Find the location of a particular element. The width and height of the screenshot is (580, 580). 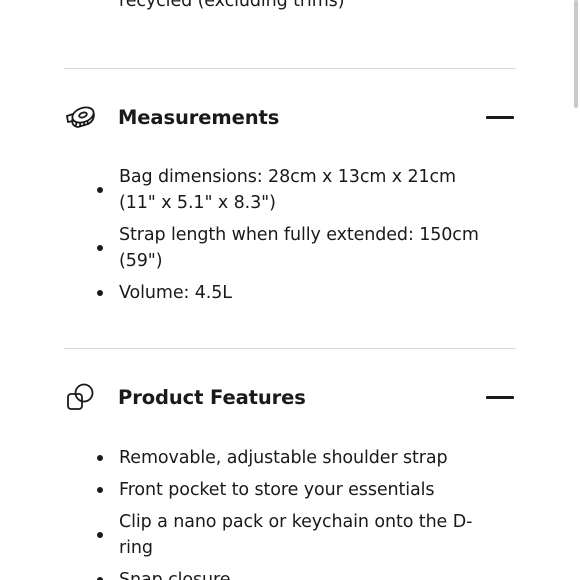

measuring-tape-icon is located at coordinates (81, 117).